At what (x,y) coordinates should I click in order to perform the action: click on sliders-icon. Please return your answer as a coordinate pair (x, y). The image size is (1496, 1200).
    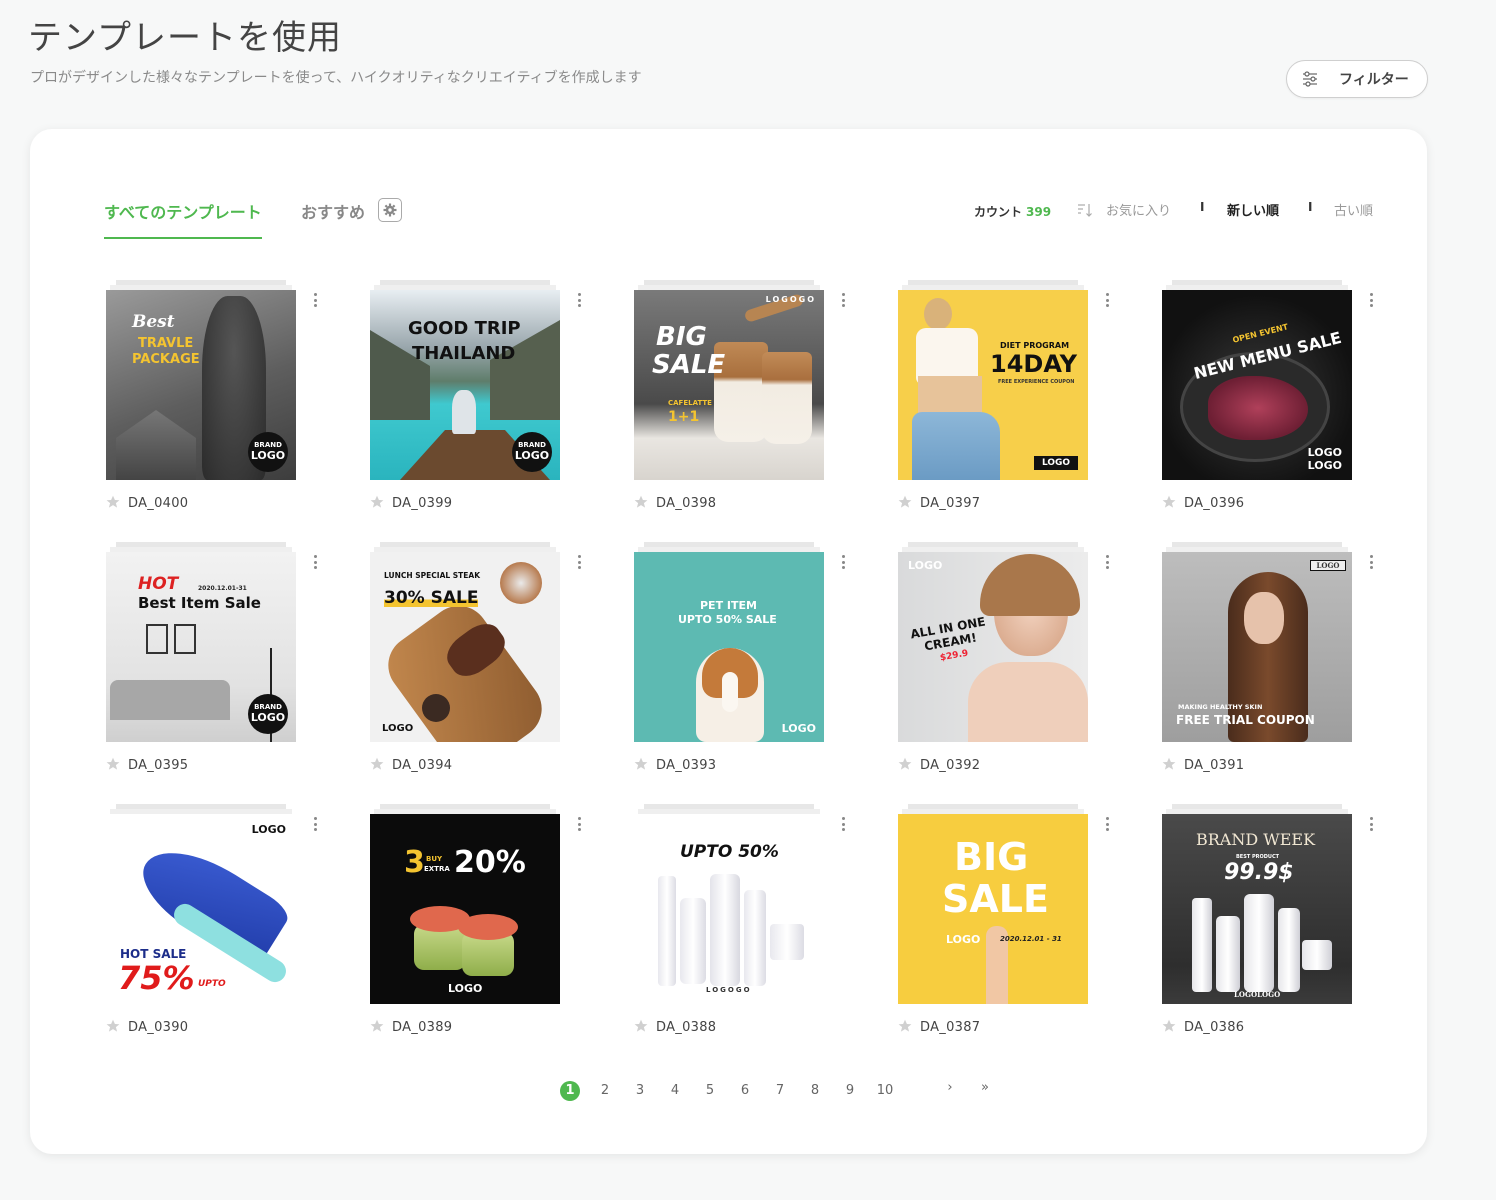
    Looking at the image, I should click on (1310, 79).